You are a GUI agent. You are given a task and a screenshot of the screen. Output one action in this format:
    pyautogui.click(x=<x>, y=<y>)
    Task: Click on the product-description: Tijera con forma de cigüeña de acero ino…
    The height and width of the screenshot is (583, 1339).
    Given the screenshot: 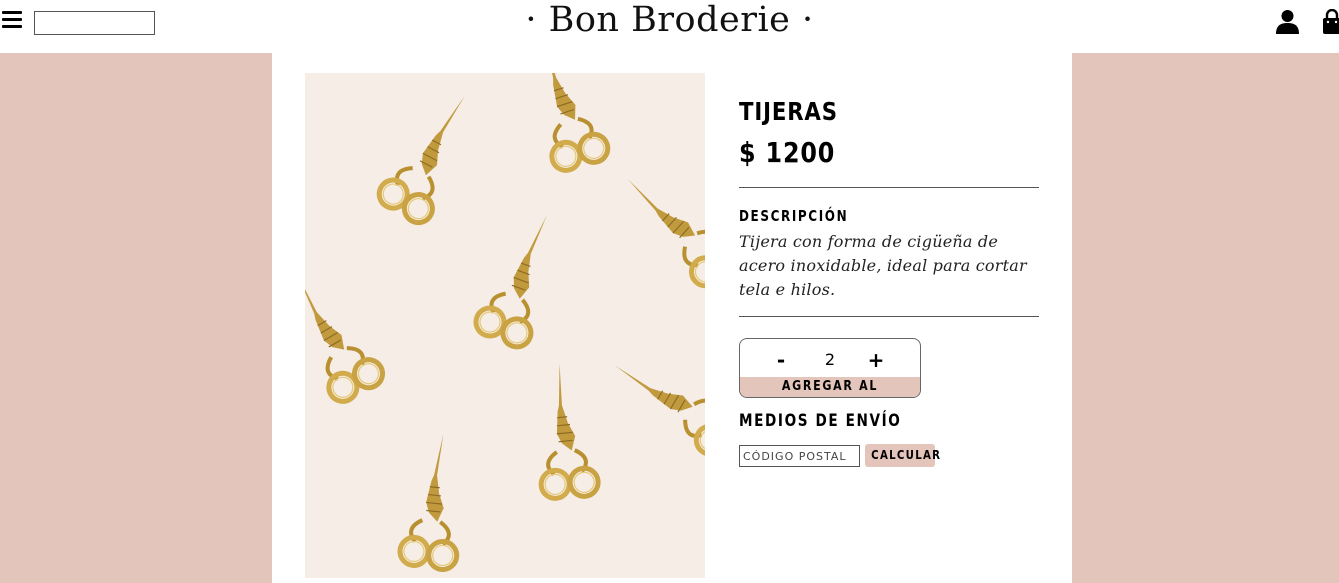 What is the action you would take?
    pyautogui.click(x=883, y=265)
    